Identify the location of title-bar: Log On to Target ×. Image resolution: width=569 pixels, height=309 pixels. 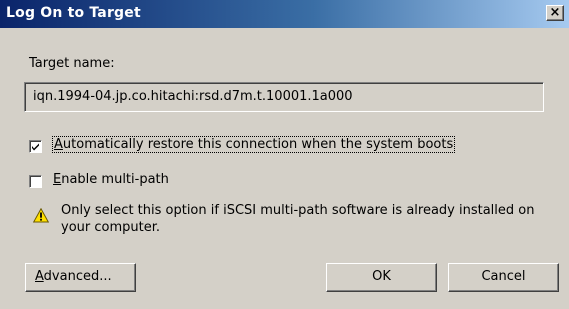
(284, 14).